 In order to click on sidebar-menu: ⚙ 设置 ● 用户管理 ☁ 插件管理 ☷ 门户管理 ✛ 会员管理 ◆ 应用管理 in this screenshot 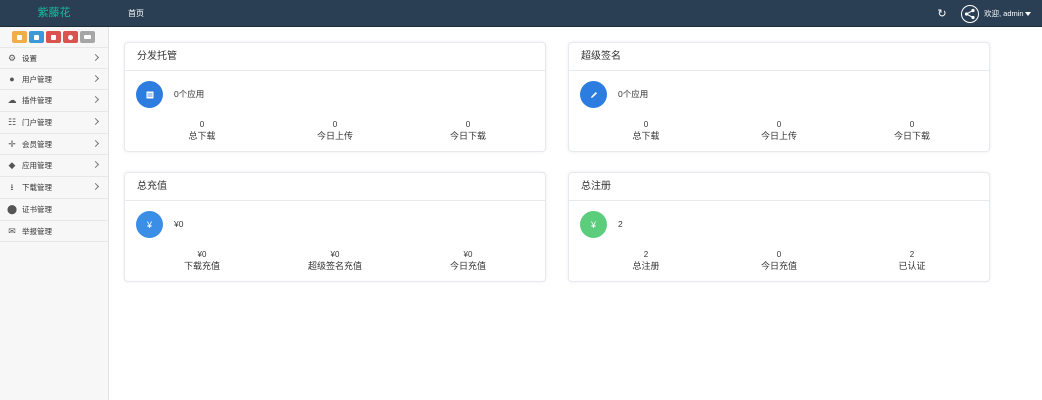, I will do `click(54, 145)`.